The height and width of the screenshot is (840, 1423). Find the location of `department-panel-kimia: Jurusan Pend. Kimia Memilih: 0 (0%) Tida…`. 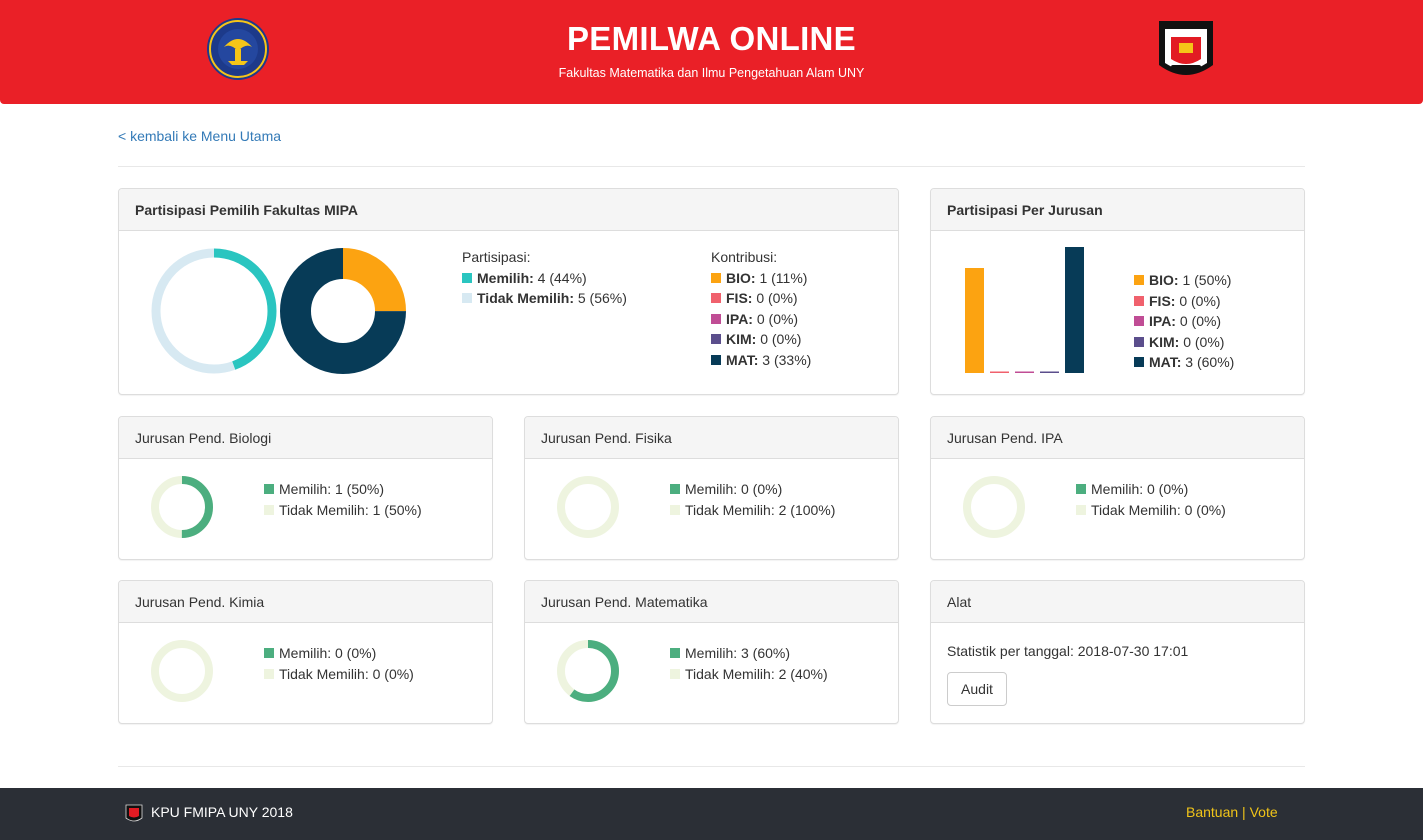

department-panel-kimia: Jurusan Pend. Kimia Memilih: 0 (0%) Tida… is located at coordinates (305, 652).